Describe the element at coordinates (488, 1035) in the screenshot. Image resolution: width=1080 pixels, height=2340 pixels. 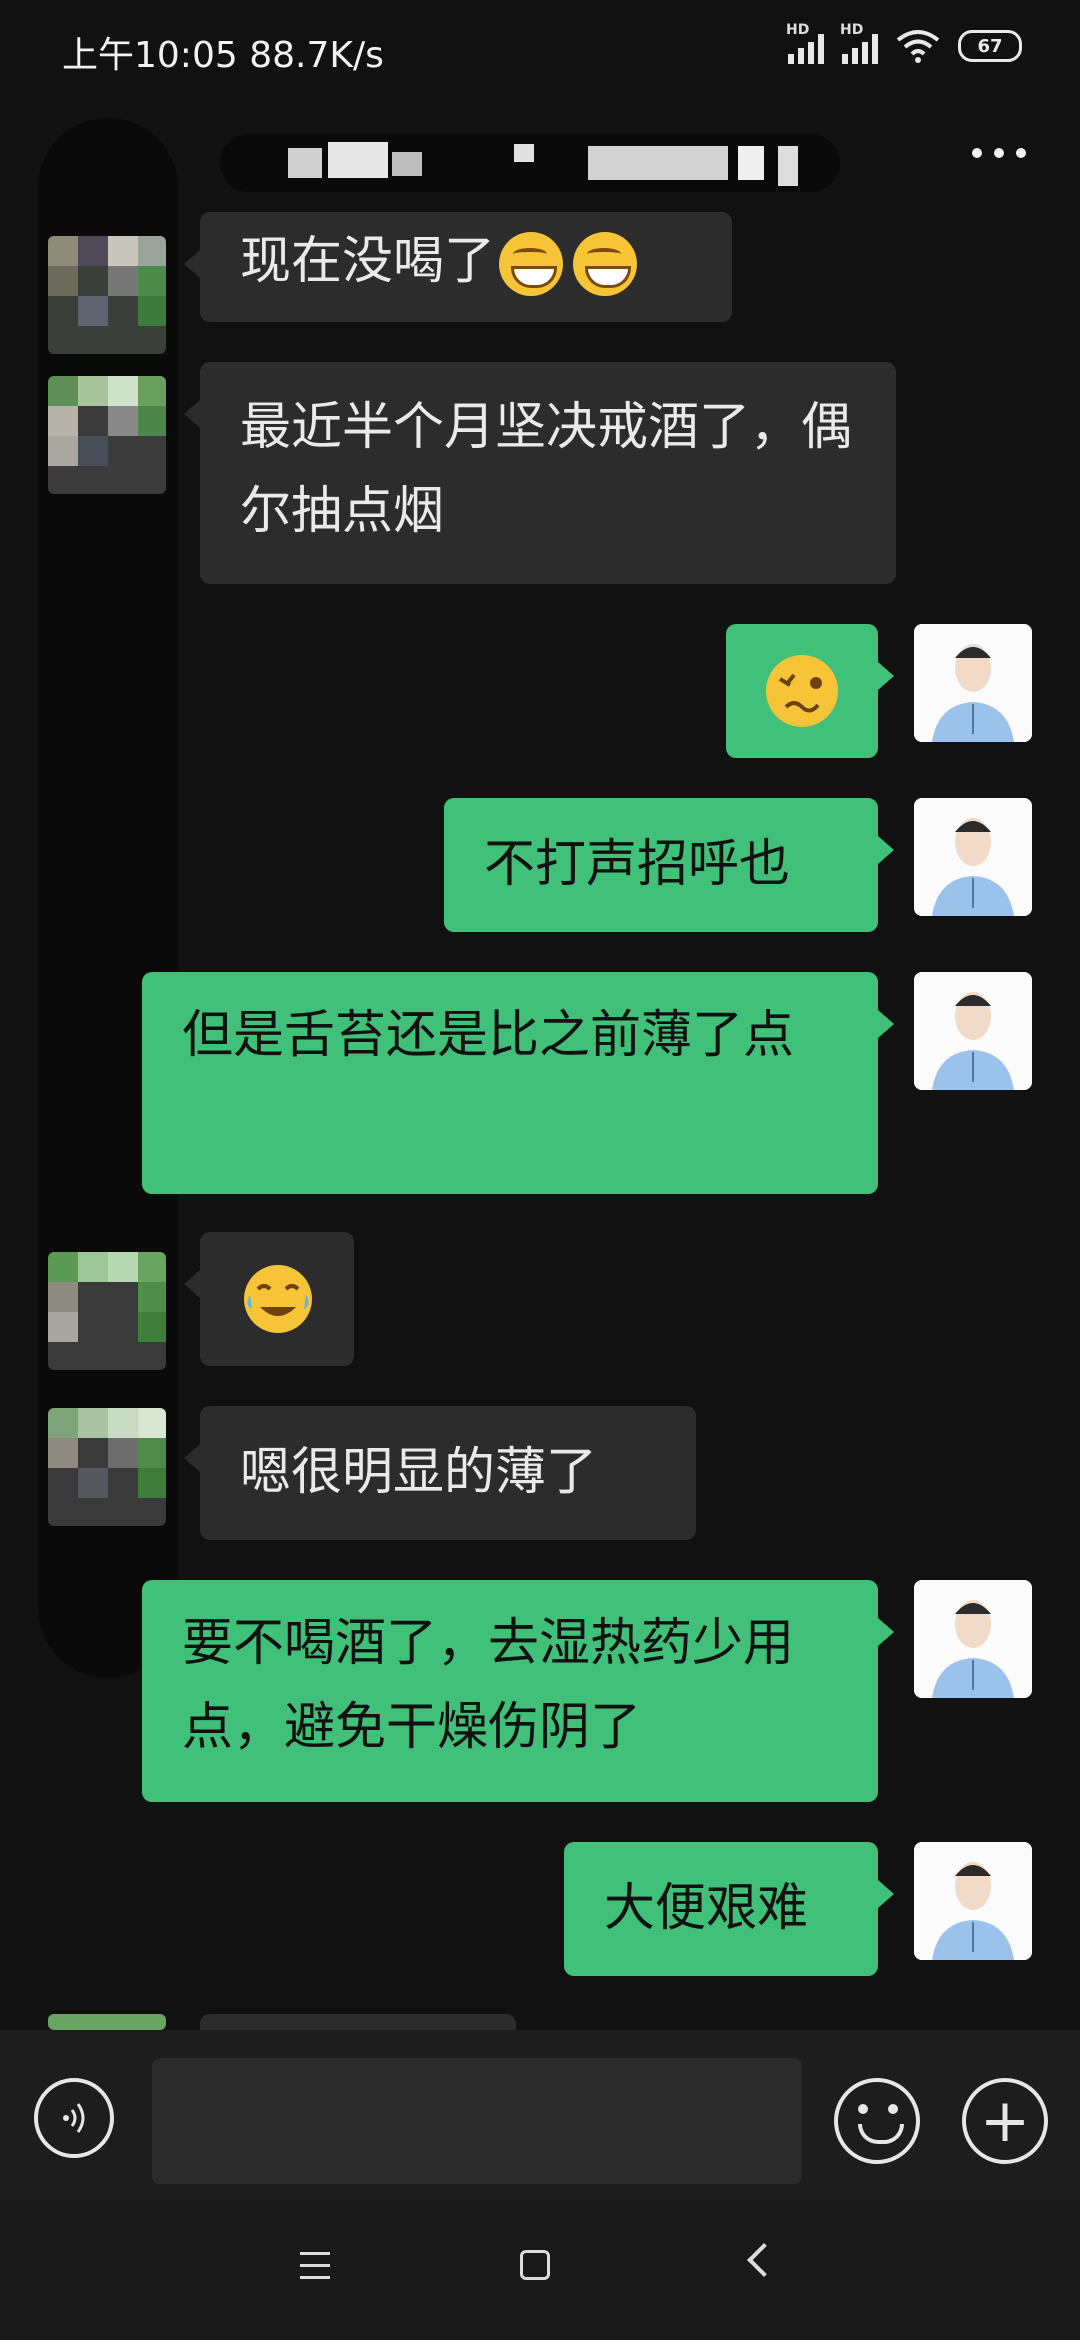
I see `message-text: 但是舌苔还是比之前薄了点` at that location.